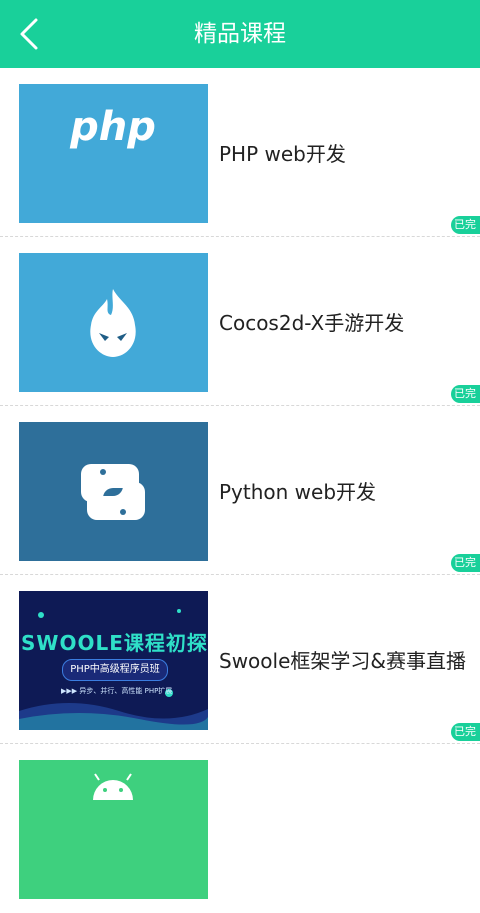 Image resolution: width=480 pixels, height=913 pixels. What do you see at coordinates (298, 492) in the screenshot?
I see `course-title: Python web开发` at bounding box center [298, 492].